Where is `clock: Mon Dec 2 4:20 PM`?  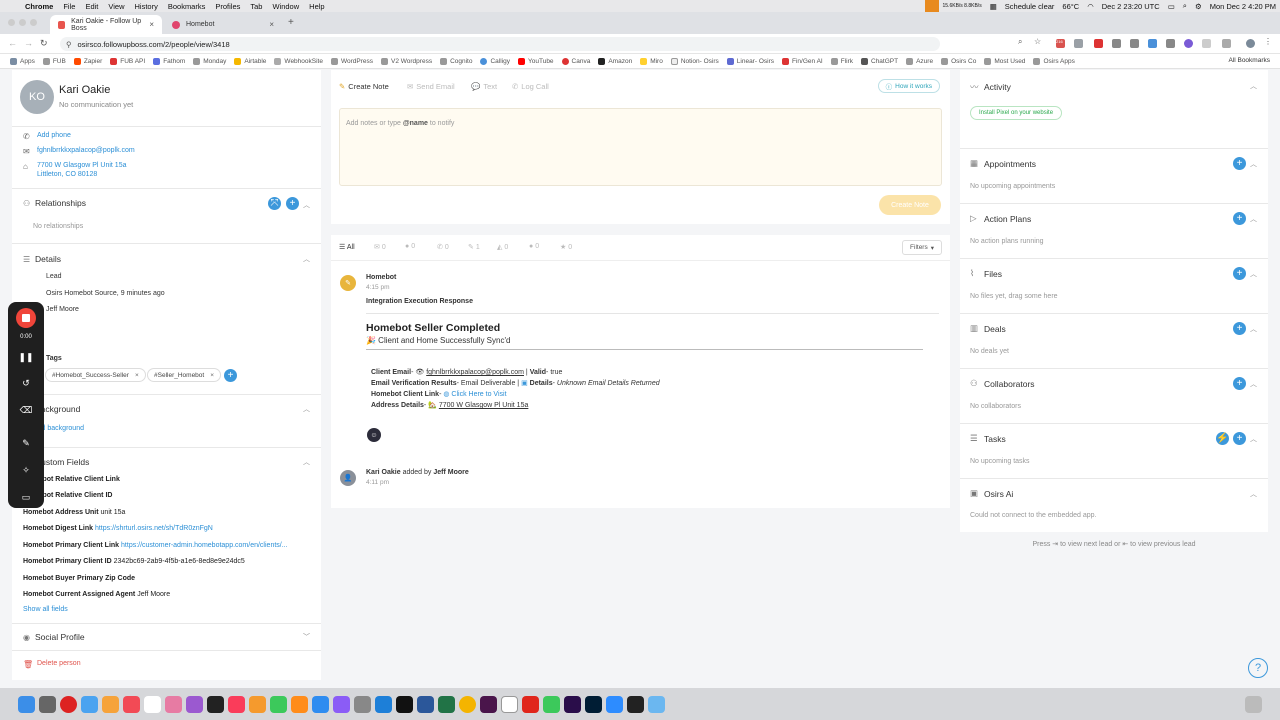 clock: Mon Dec 2 4:20 PM is located at coordinates (1243, 6).